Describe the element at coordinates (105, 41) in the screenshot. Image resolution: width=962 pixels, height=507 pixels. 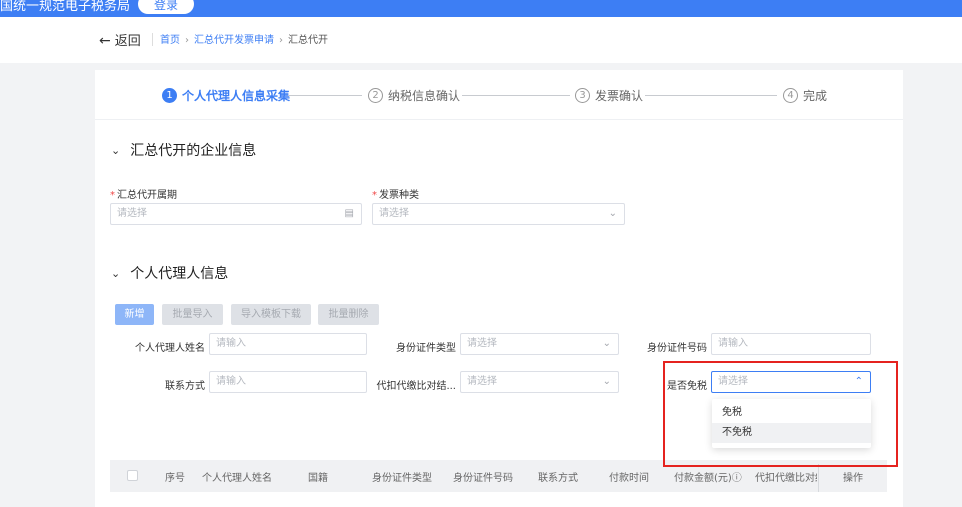
I see `arrow-left-icon: ←` at that location.